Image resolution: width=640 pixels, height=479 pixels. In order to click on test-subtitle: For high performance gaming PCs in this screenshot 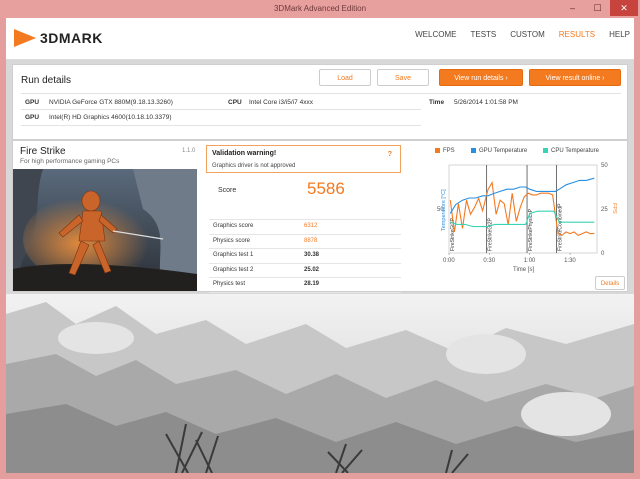, I will do `click(70, 161)`.